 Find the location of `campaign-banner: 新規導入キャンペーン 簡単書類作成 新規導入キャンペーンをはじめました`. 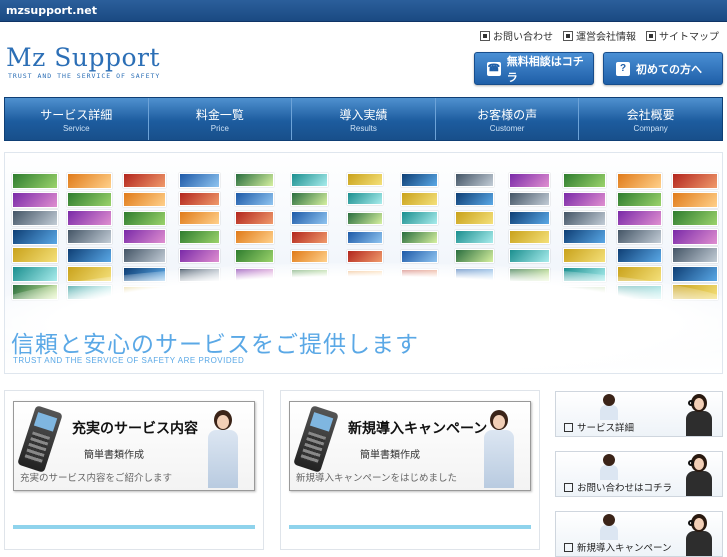

campaign-banner: 新規導入キャンペーン 簡単書類作成 新規導入キャンペーンをはじめました is located at coordinates (410, 446).